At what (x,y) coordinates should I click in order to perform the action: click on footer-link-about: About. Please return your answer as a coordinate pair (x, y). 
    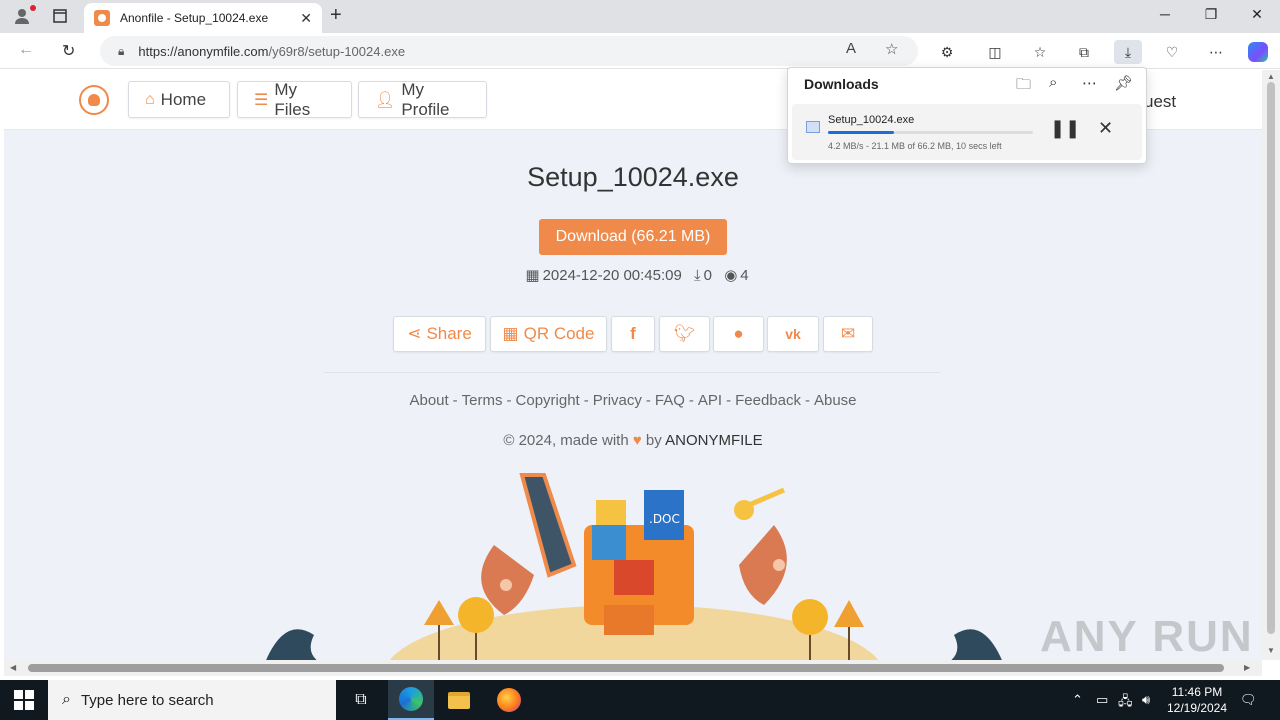
    Looking at the image, I should click on (428, 400).